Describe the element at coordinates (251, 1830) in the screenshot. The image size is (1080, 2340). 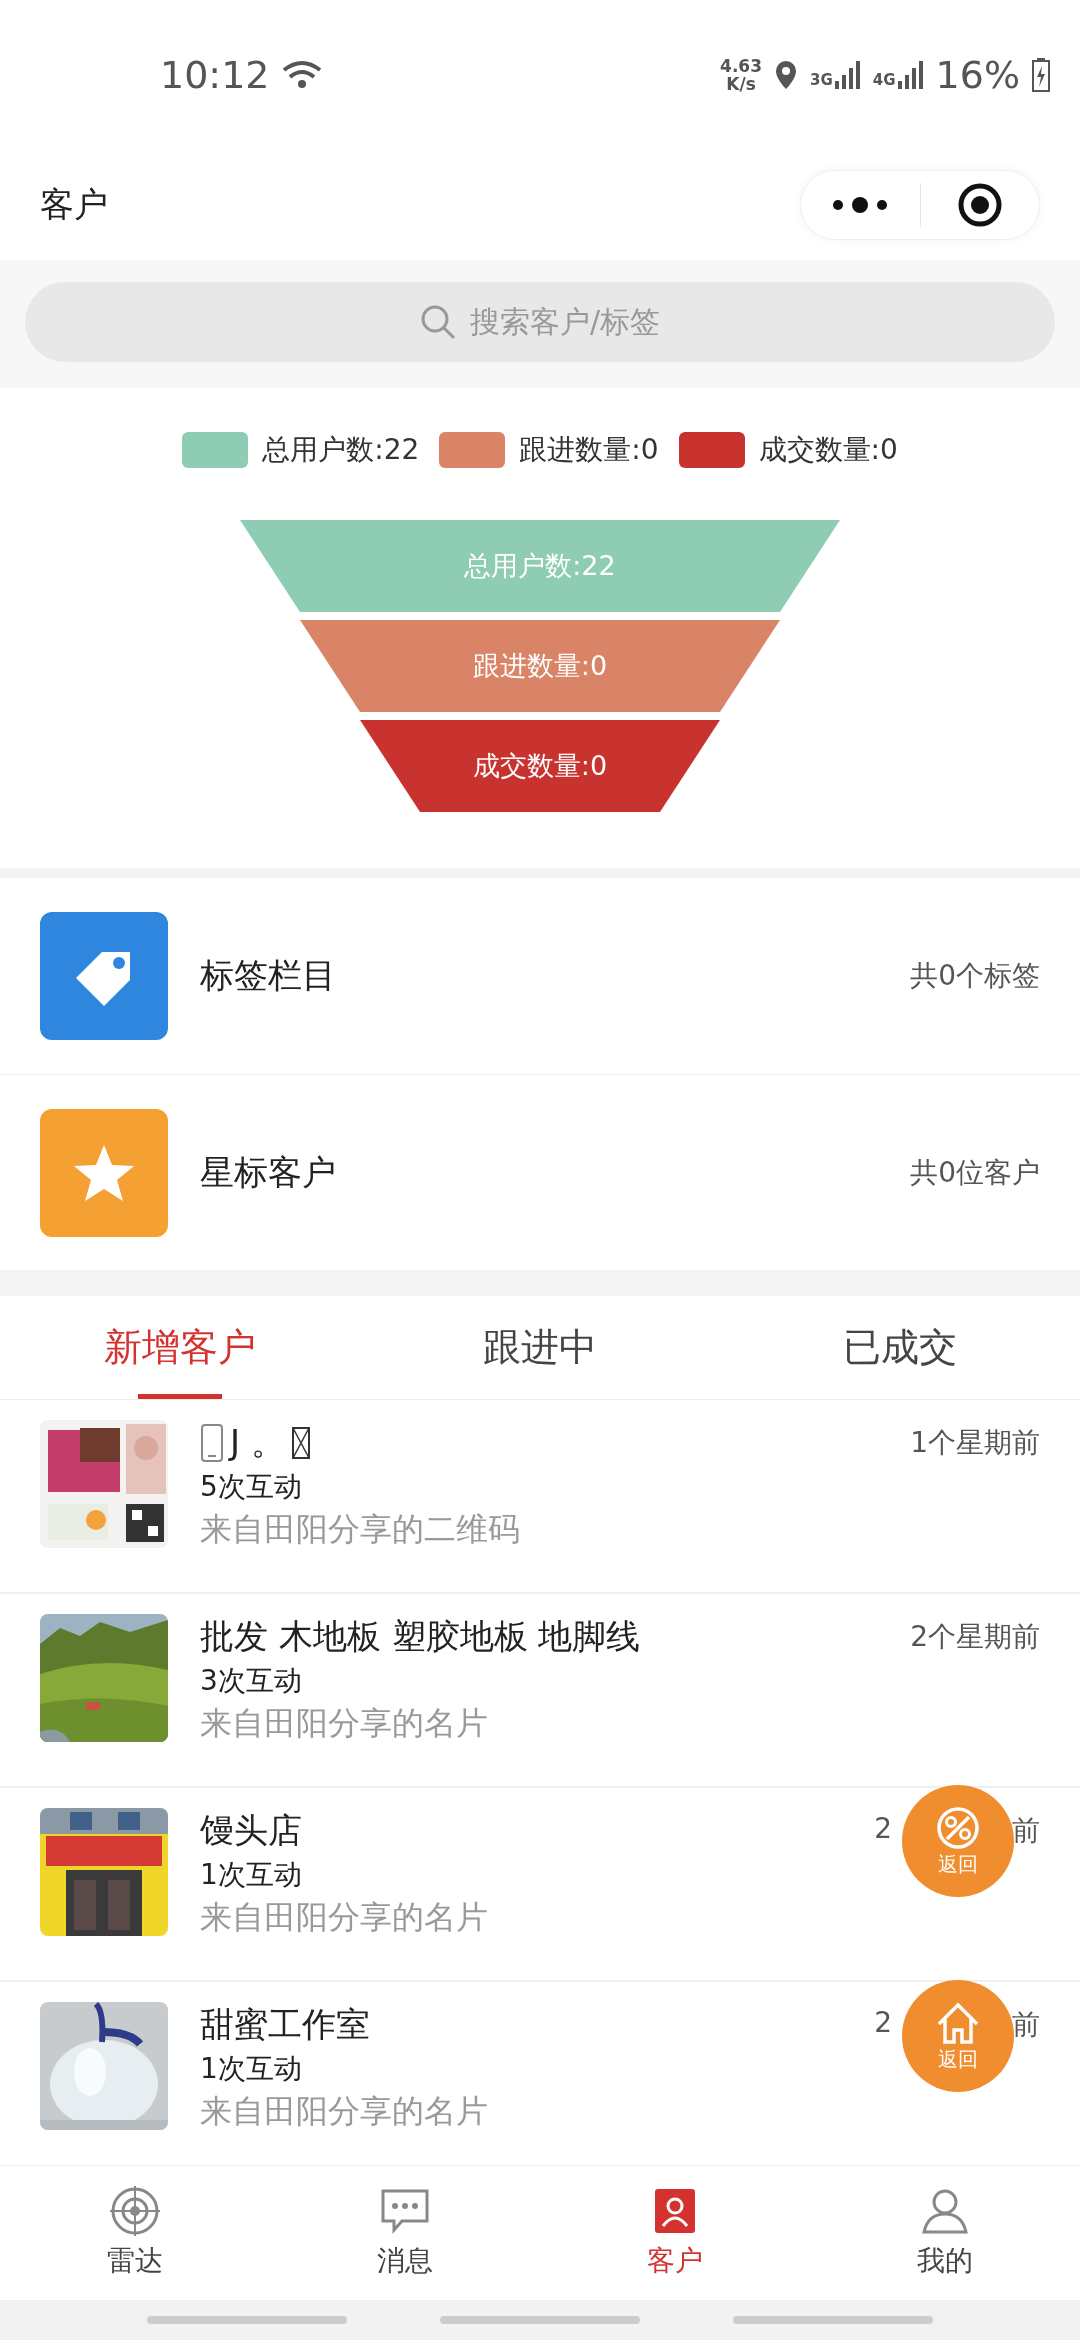
I see `customer-name: 馒头店` at that location.